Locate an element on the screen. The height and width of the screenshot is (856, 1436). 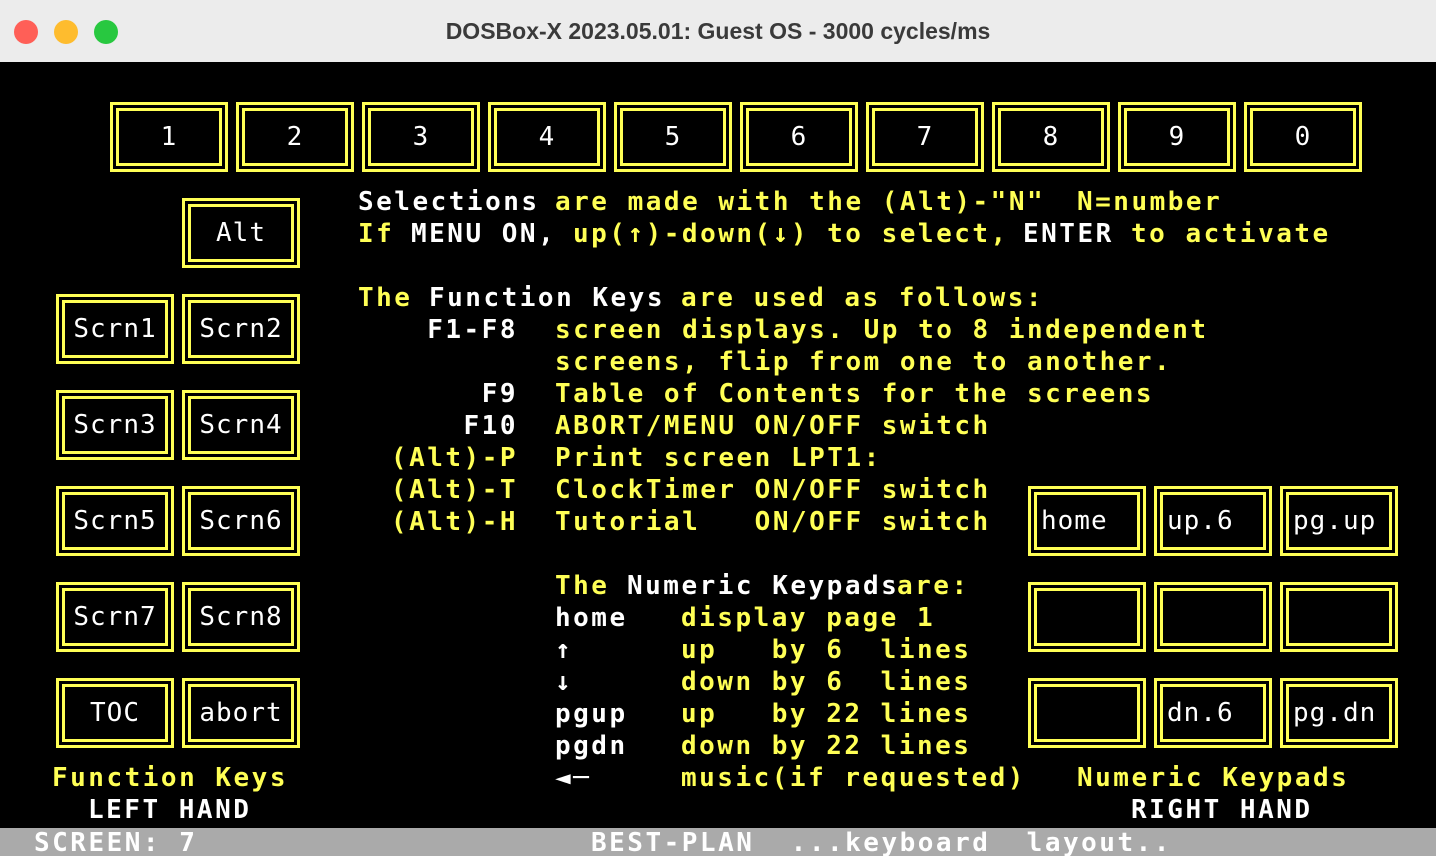
keypad-key-right is located at coordinates (1339, 617).